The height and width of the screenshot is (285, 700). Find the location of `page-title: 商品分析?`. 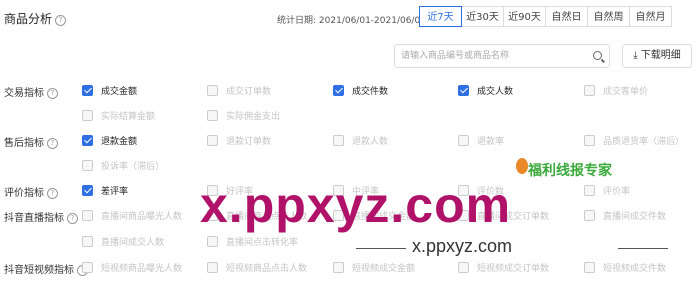

page-title: 商品分析? is located at coordinates (35, 18).